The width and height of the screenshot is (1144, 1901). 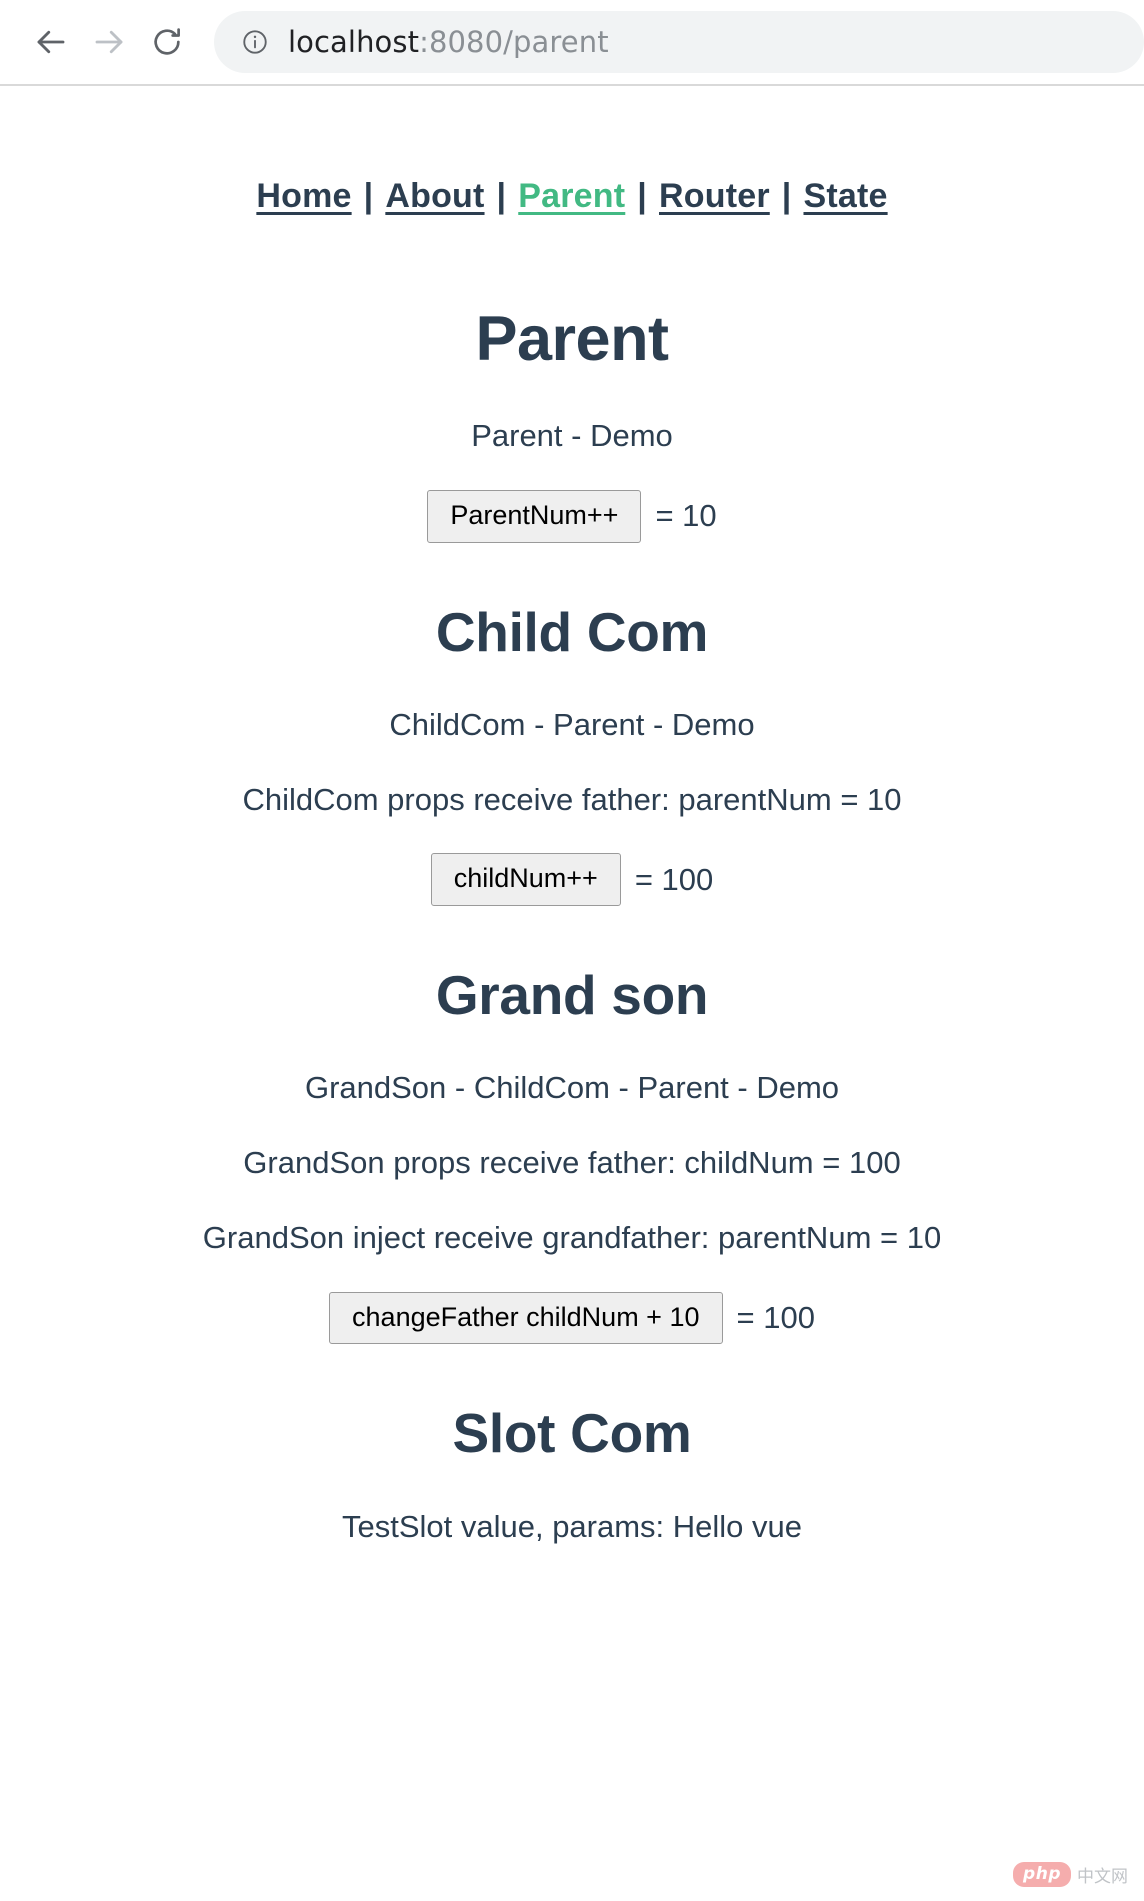 I want to click on parent-num-value: = 10, so click(x=686, y=516).